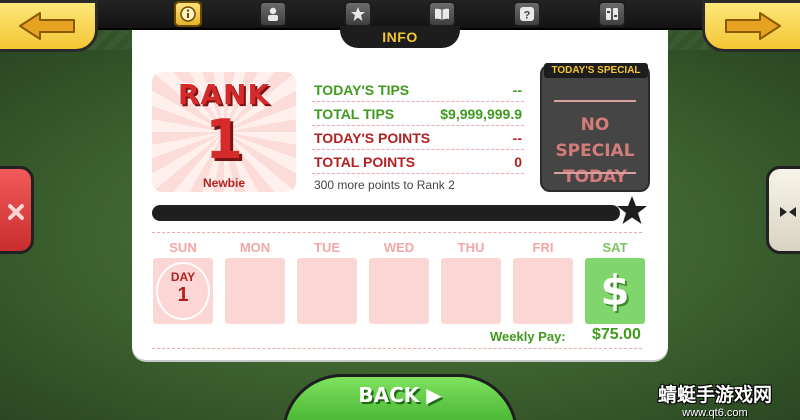 This screenshot has width=800, height=420. Describe the element at coordinates (715, 413) in the screenshot. I see `watermark-url: www.qt6.com` at that location.